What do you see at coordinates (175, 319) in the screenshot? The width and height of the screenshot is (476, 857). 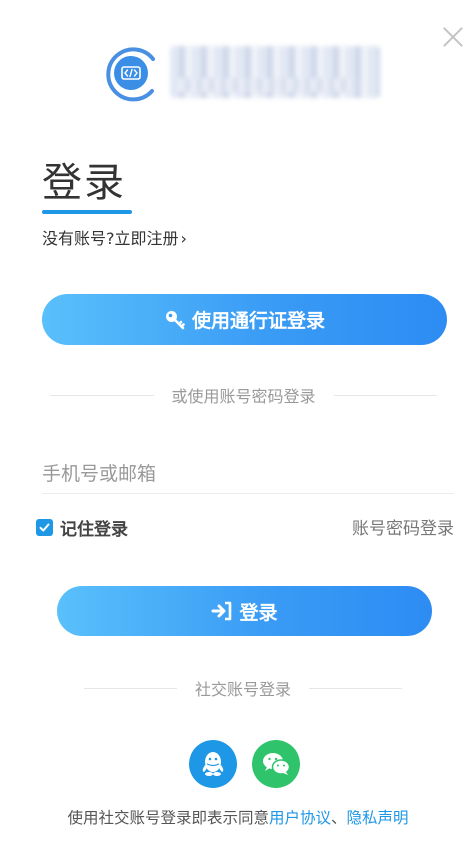 I see `key-icon` at bounding box center [175, 319].